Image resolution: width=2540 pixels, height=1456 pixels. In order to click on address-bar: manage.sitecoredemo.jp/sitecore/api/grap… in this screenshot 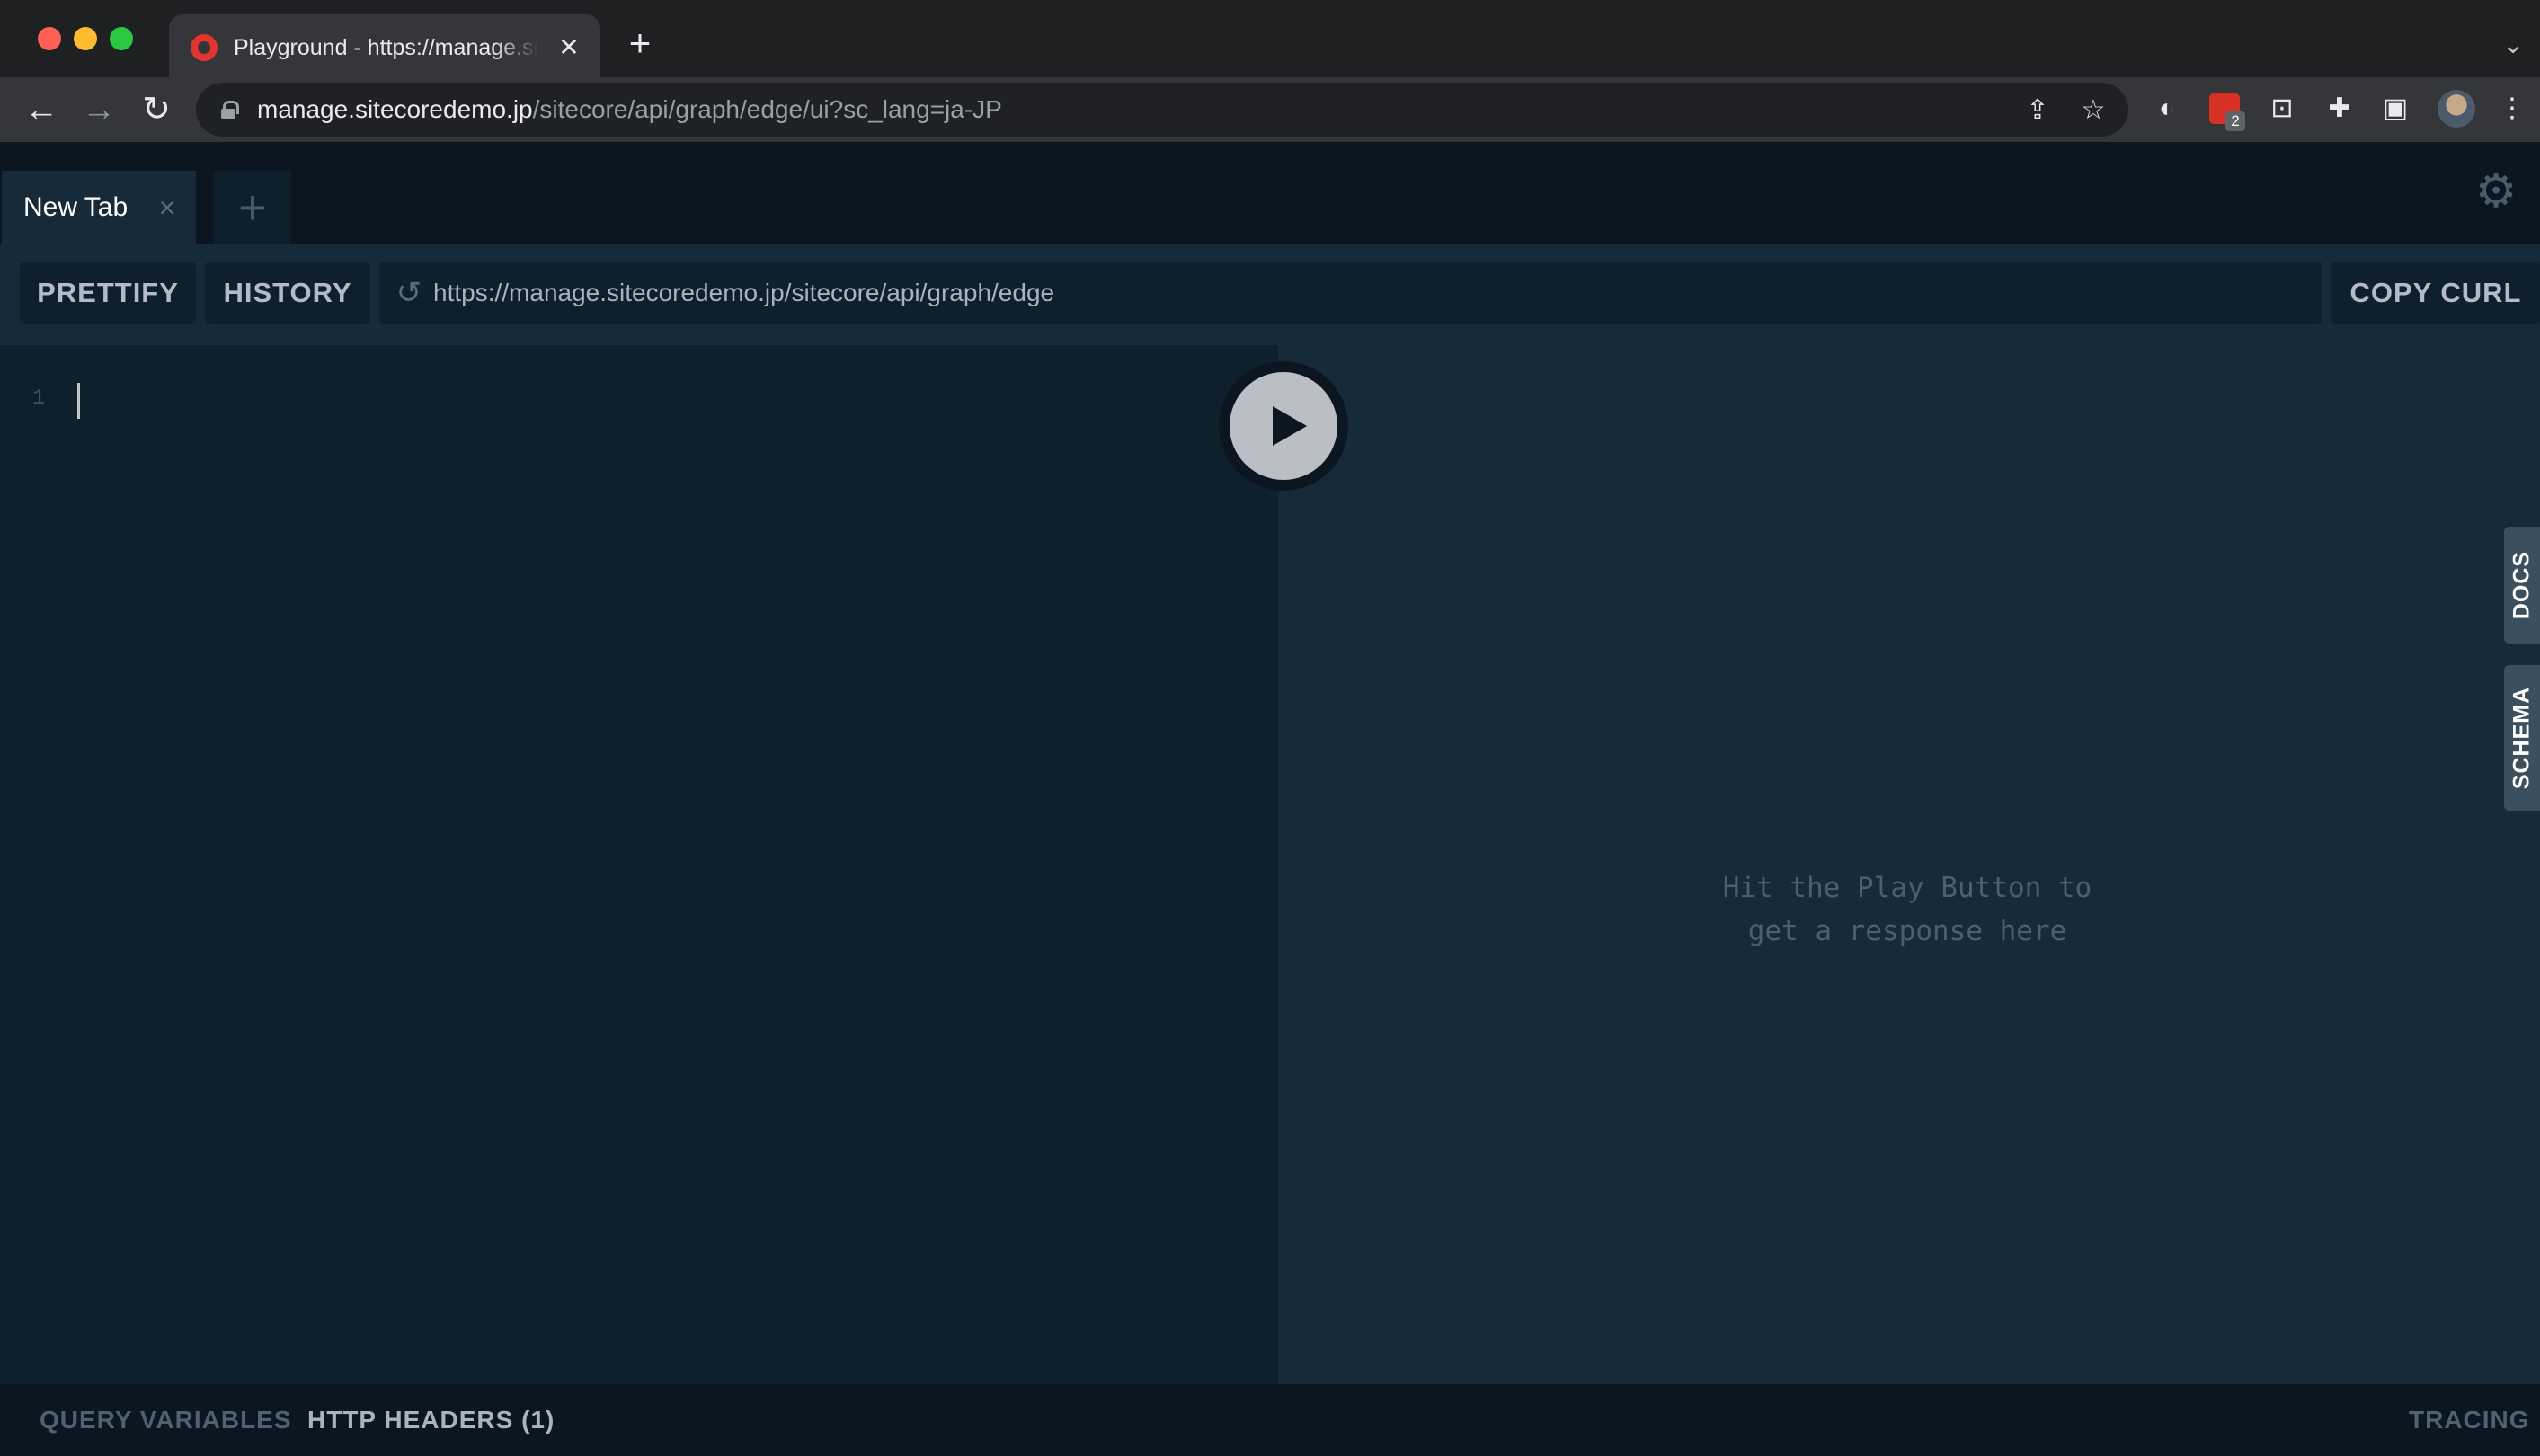, I will do `click(1162, 110)`.